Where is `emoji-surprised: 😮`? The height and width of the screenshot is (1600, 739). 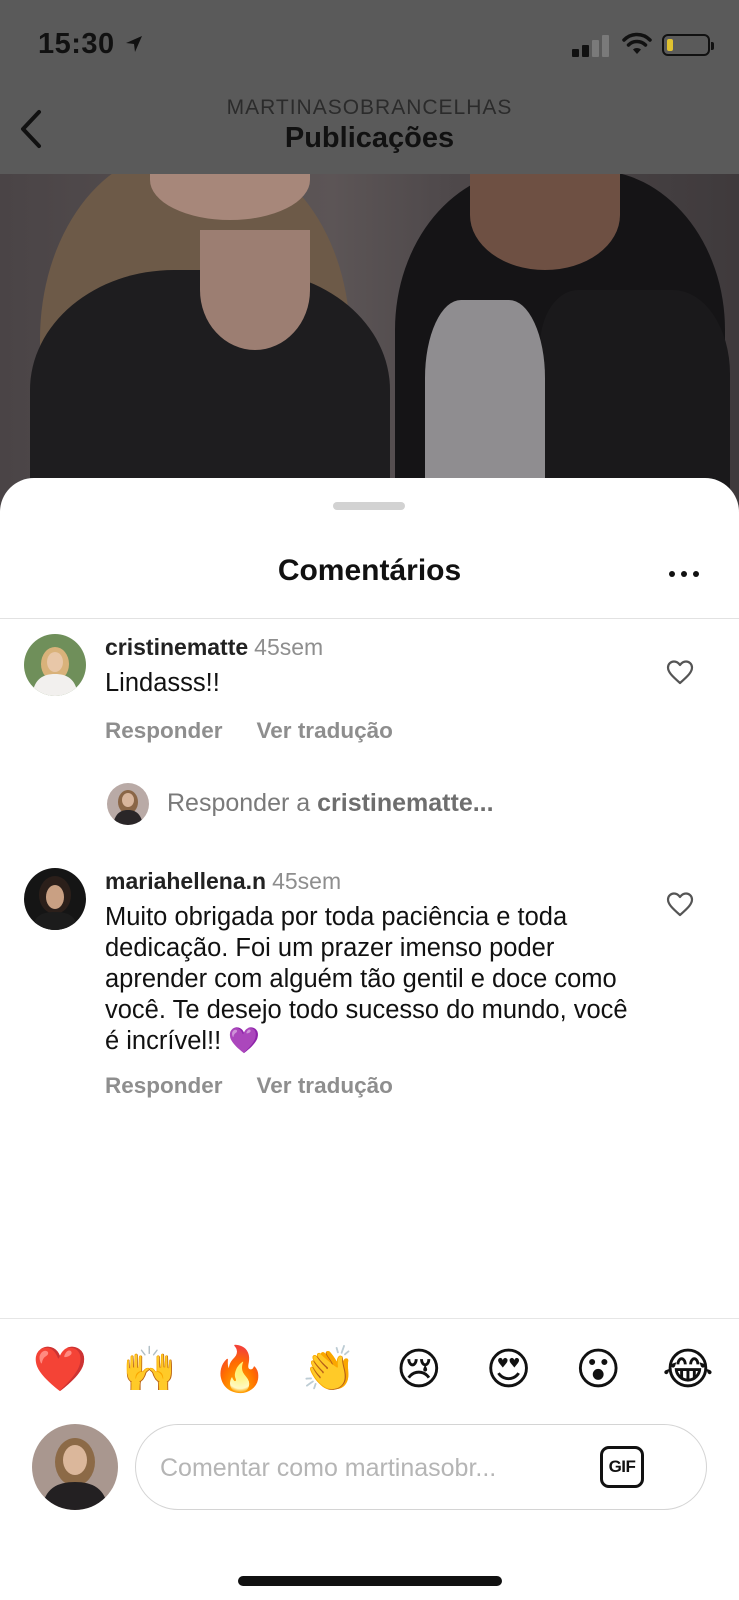 emoji-surprised: 😮 is located at coordinates (598, 1370).